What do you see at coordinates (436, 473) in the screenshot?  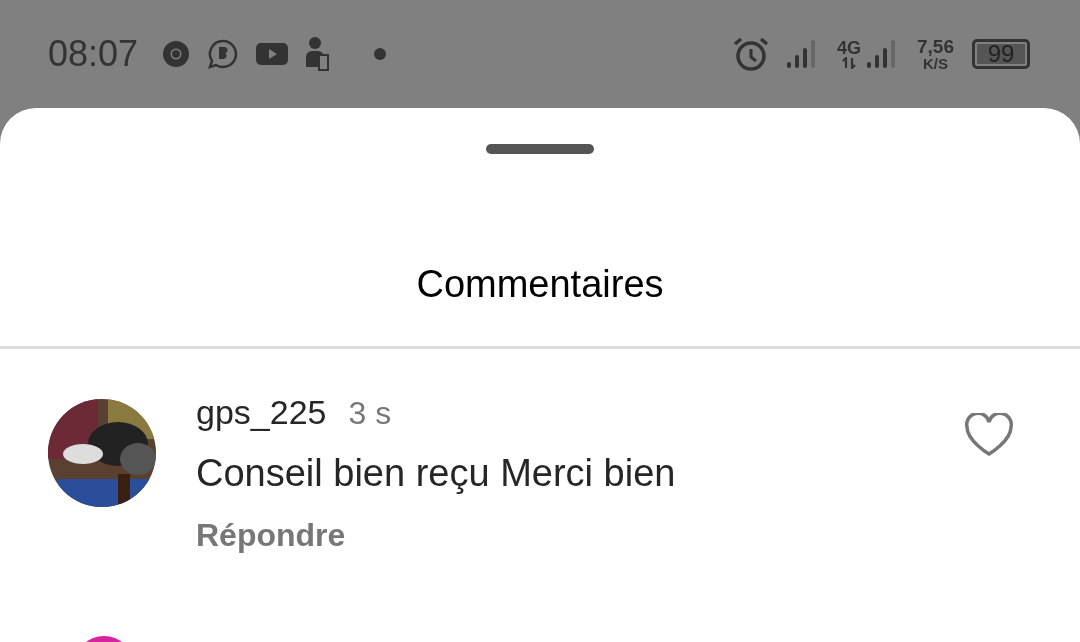 I see `comment-text: Conseil bien reçu Merci bien` at bounding box center [436, 473].